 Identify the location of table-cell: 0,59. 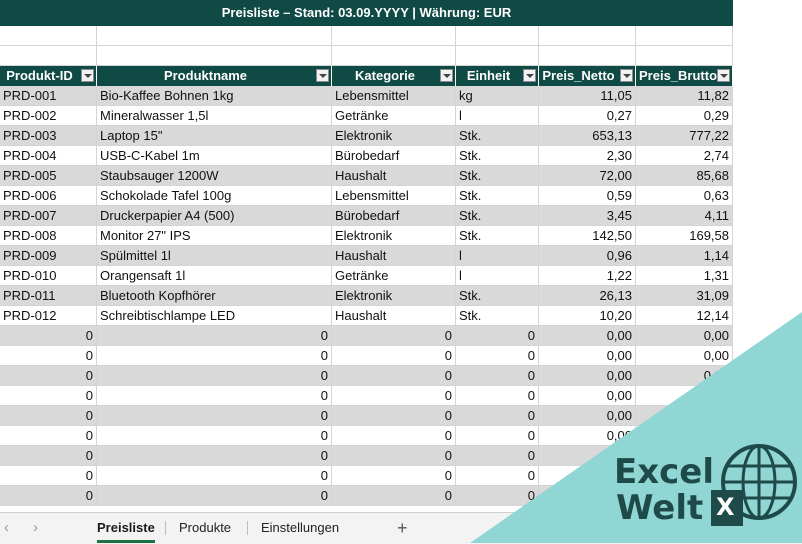
(587, 196).